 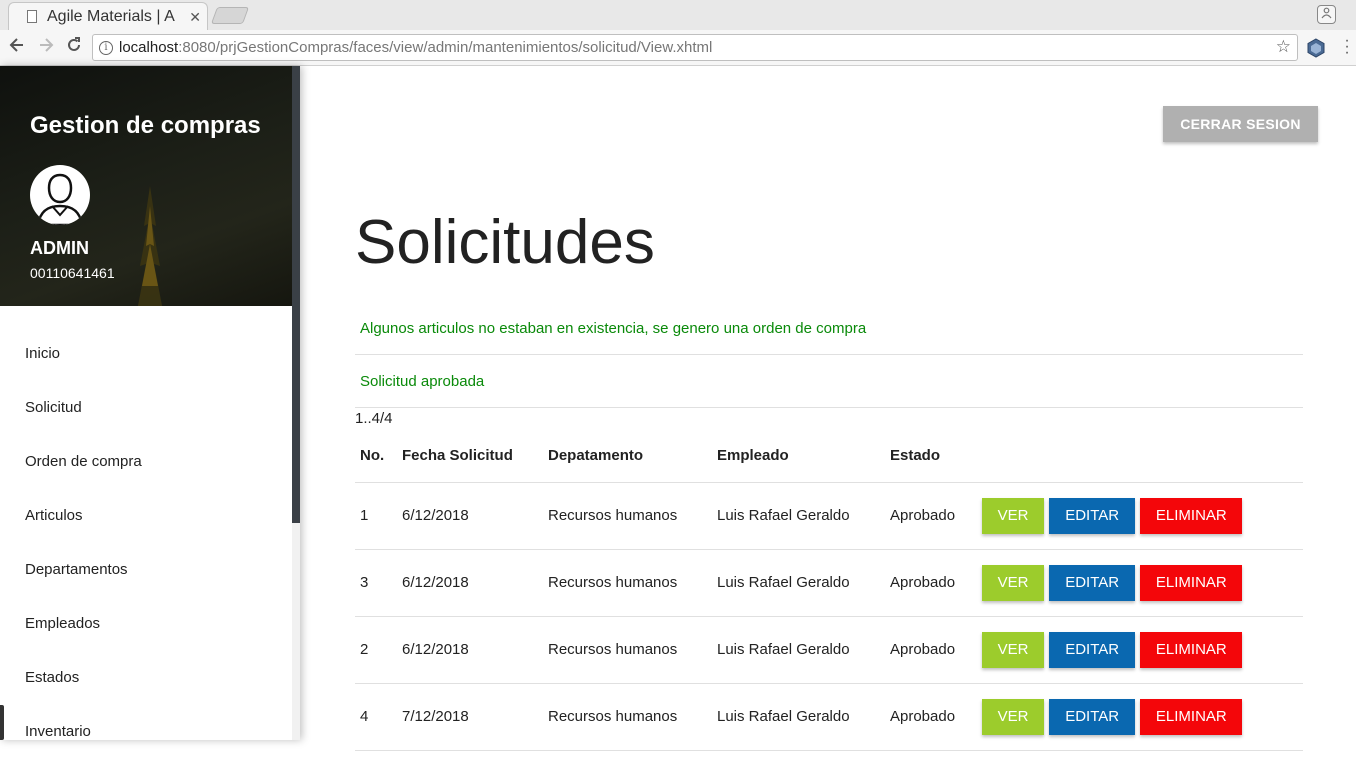 What do you see at coordinates (678, 15) in the screenshot?
I see `browser-tab-bar: Agile Materials | A ✕` at bounding box center [678, 15].